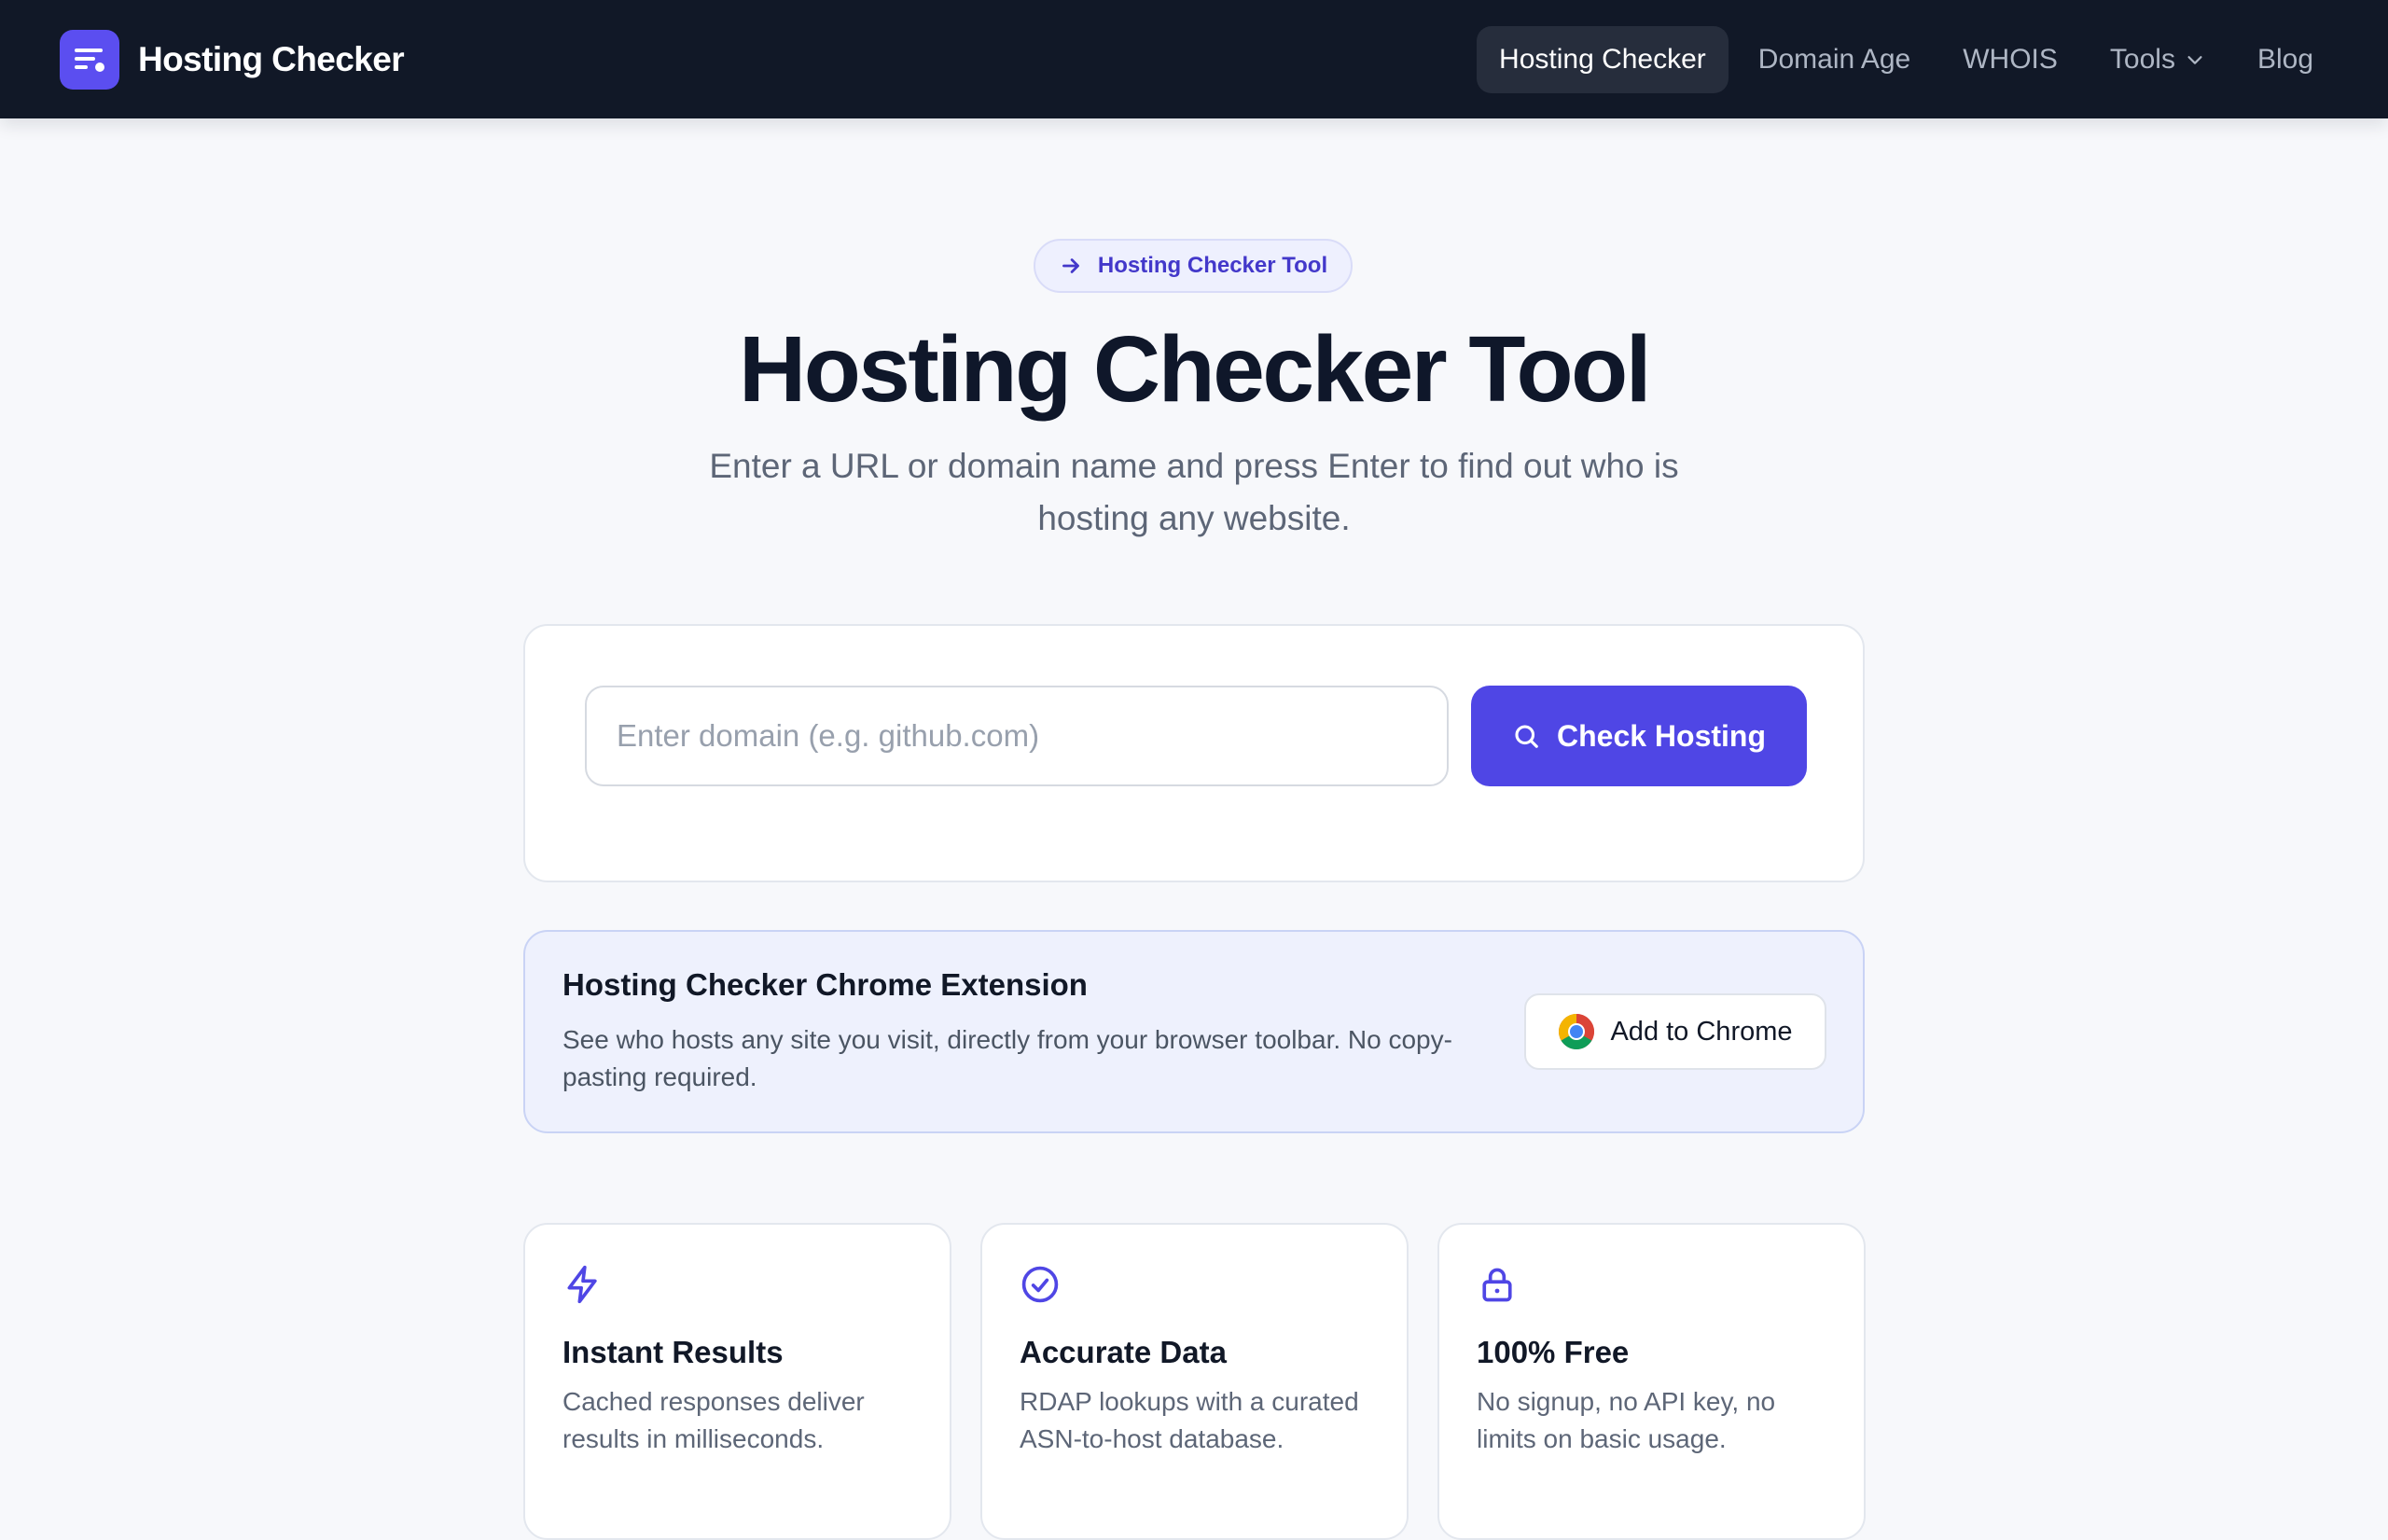  I want to click on nav-item-label: WHOIS, so click(2010, 60).